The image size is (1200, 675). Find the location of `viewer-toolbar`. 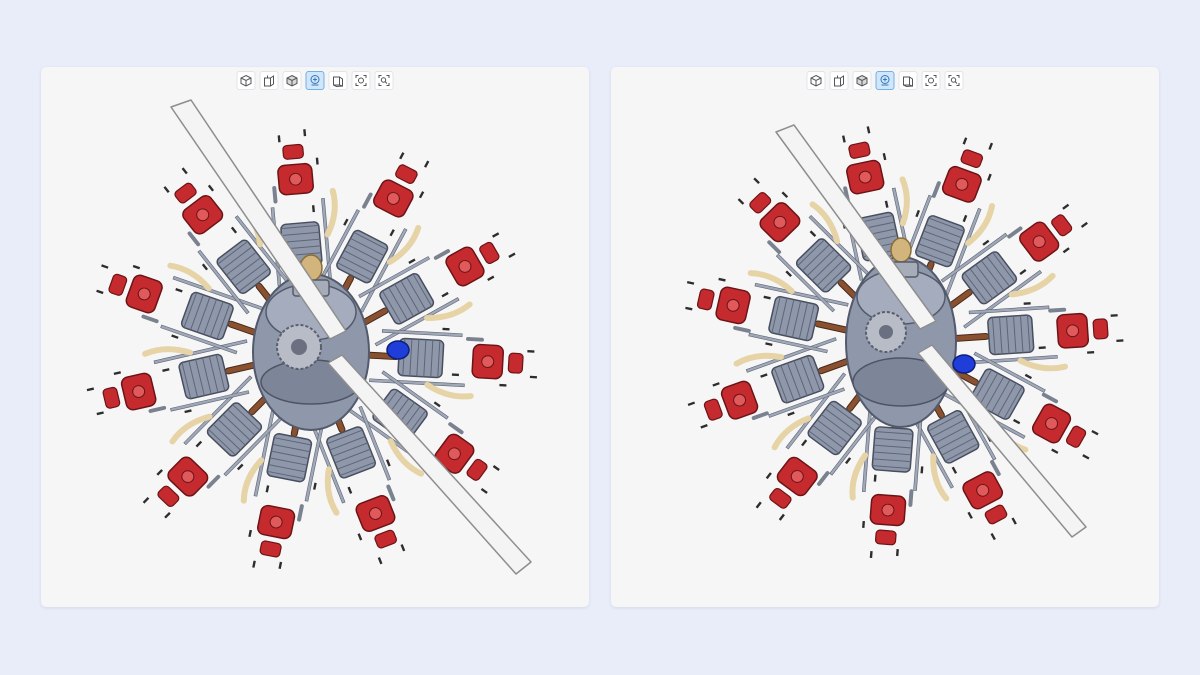

viewer-toolbar is located at coordinates (315, 80).